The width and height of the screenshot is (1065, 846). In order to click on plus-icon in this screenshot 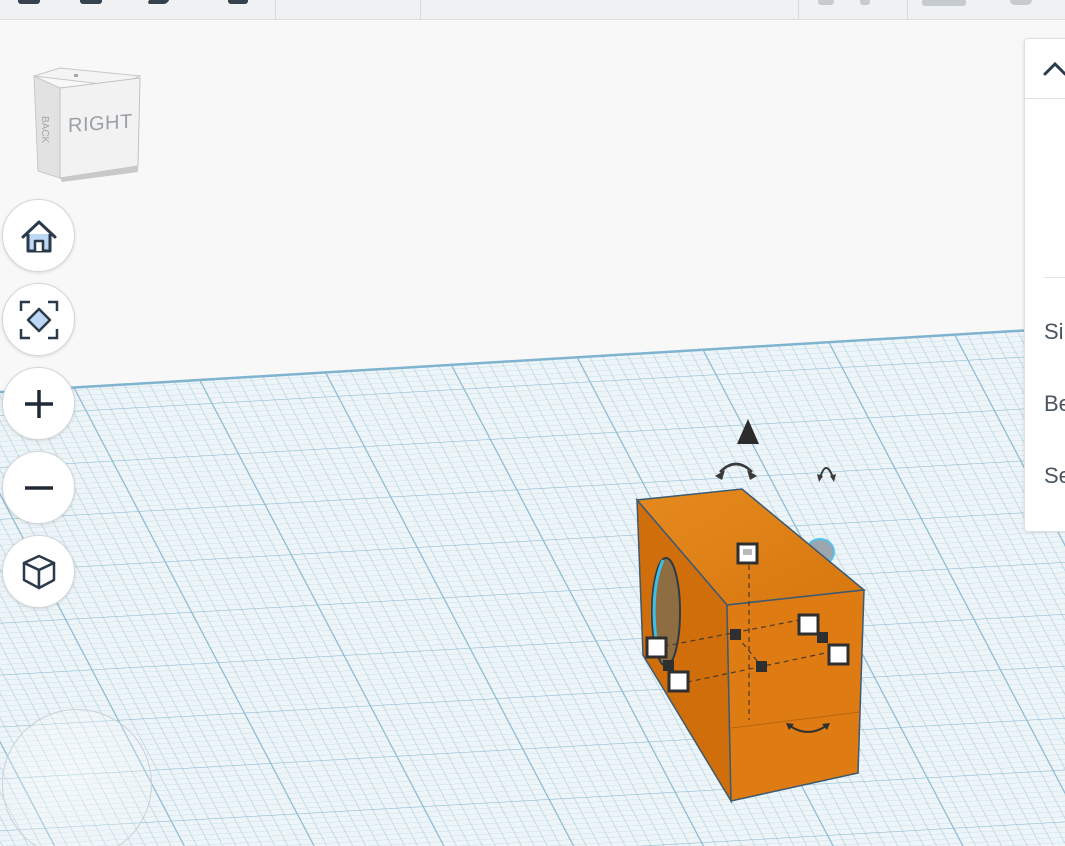, I will do `click(38, 403)`.